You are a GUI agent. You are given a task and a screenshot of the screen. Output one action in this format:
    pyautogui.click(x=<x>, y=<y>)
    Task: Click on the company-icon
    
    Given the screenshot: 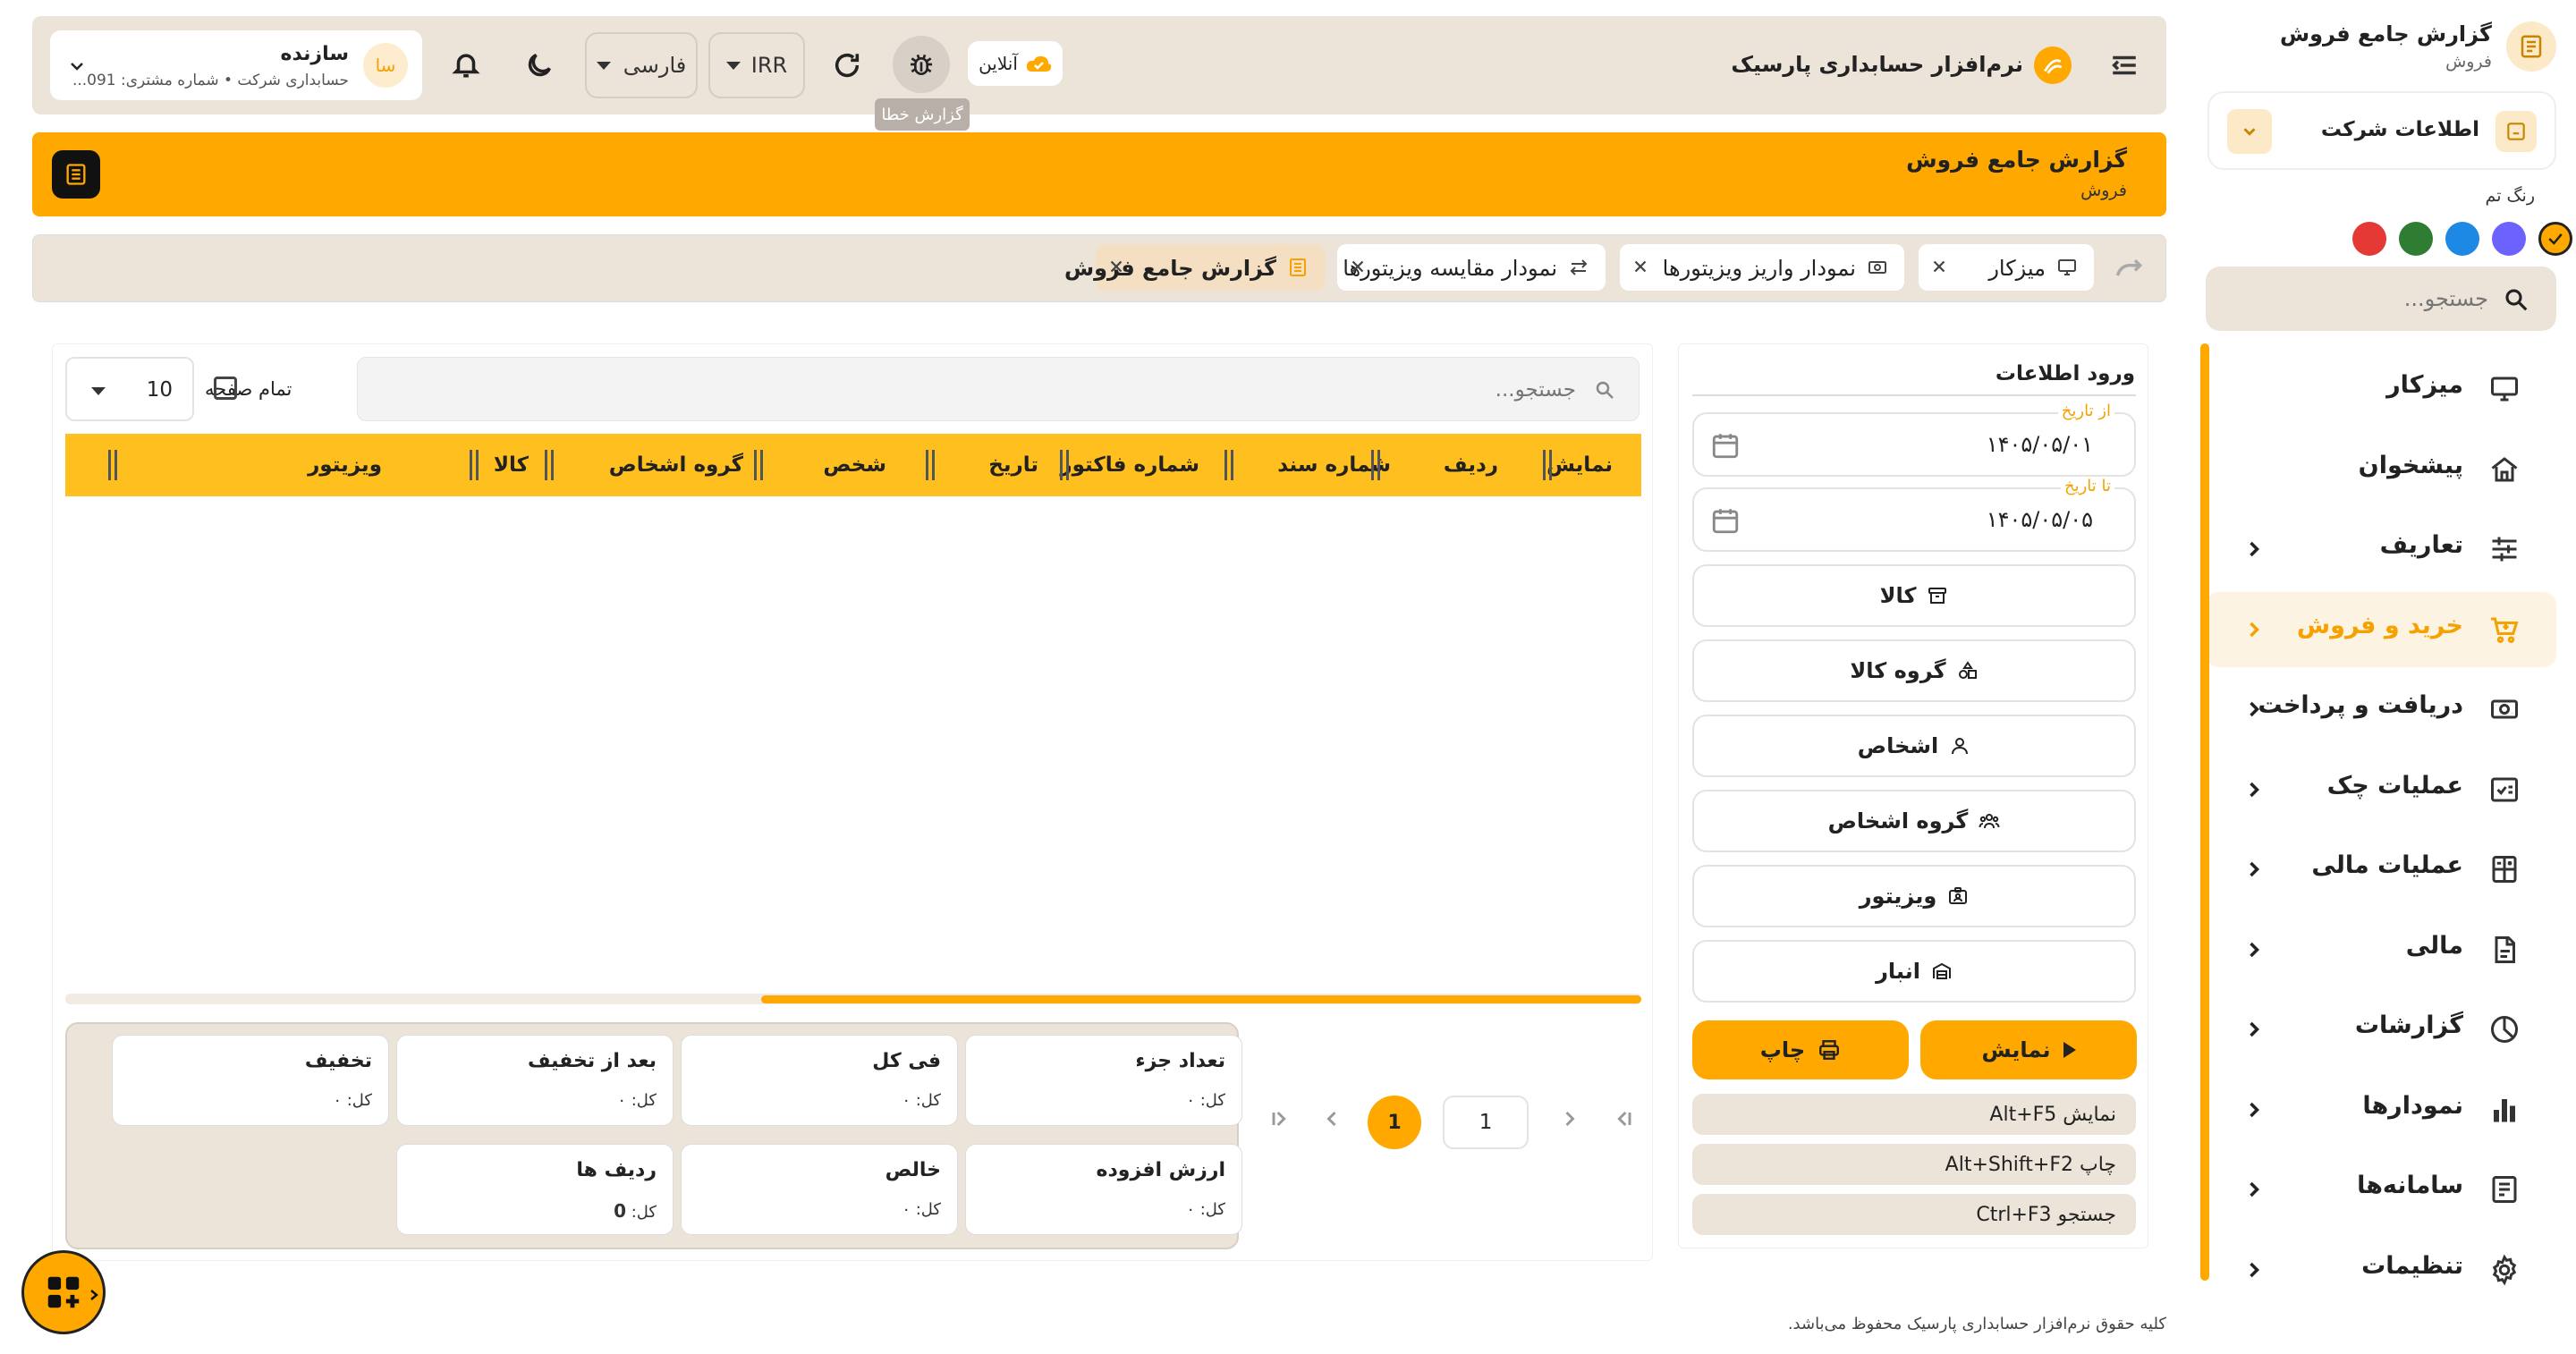 What is the action you would take?
    pyautogui.click(x=2516, y=131)
    